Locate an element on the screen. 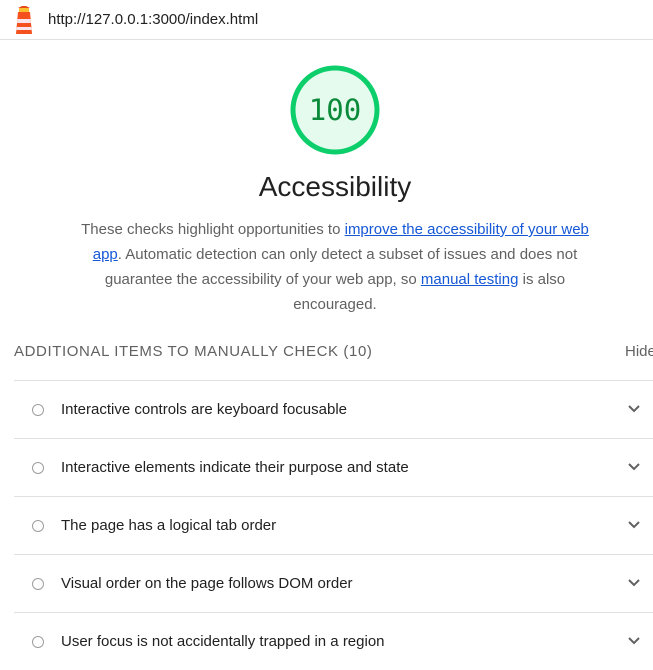 The height and width of the screenshot is (670, 653). hide-toggle: Hide is located at coordinates (639, 351).